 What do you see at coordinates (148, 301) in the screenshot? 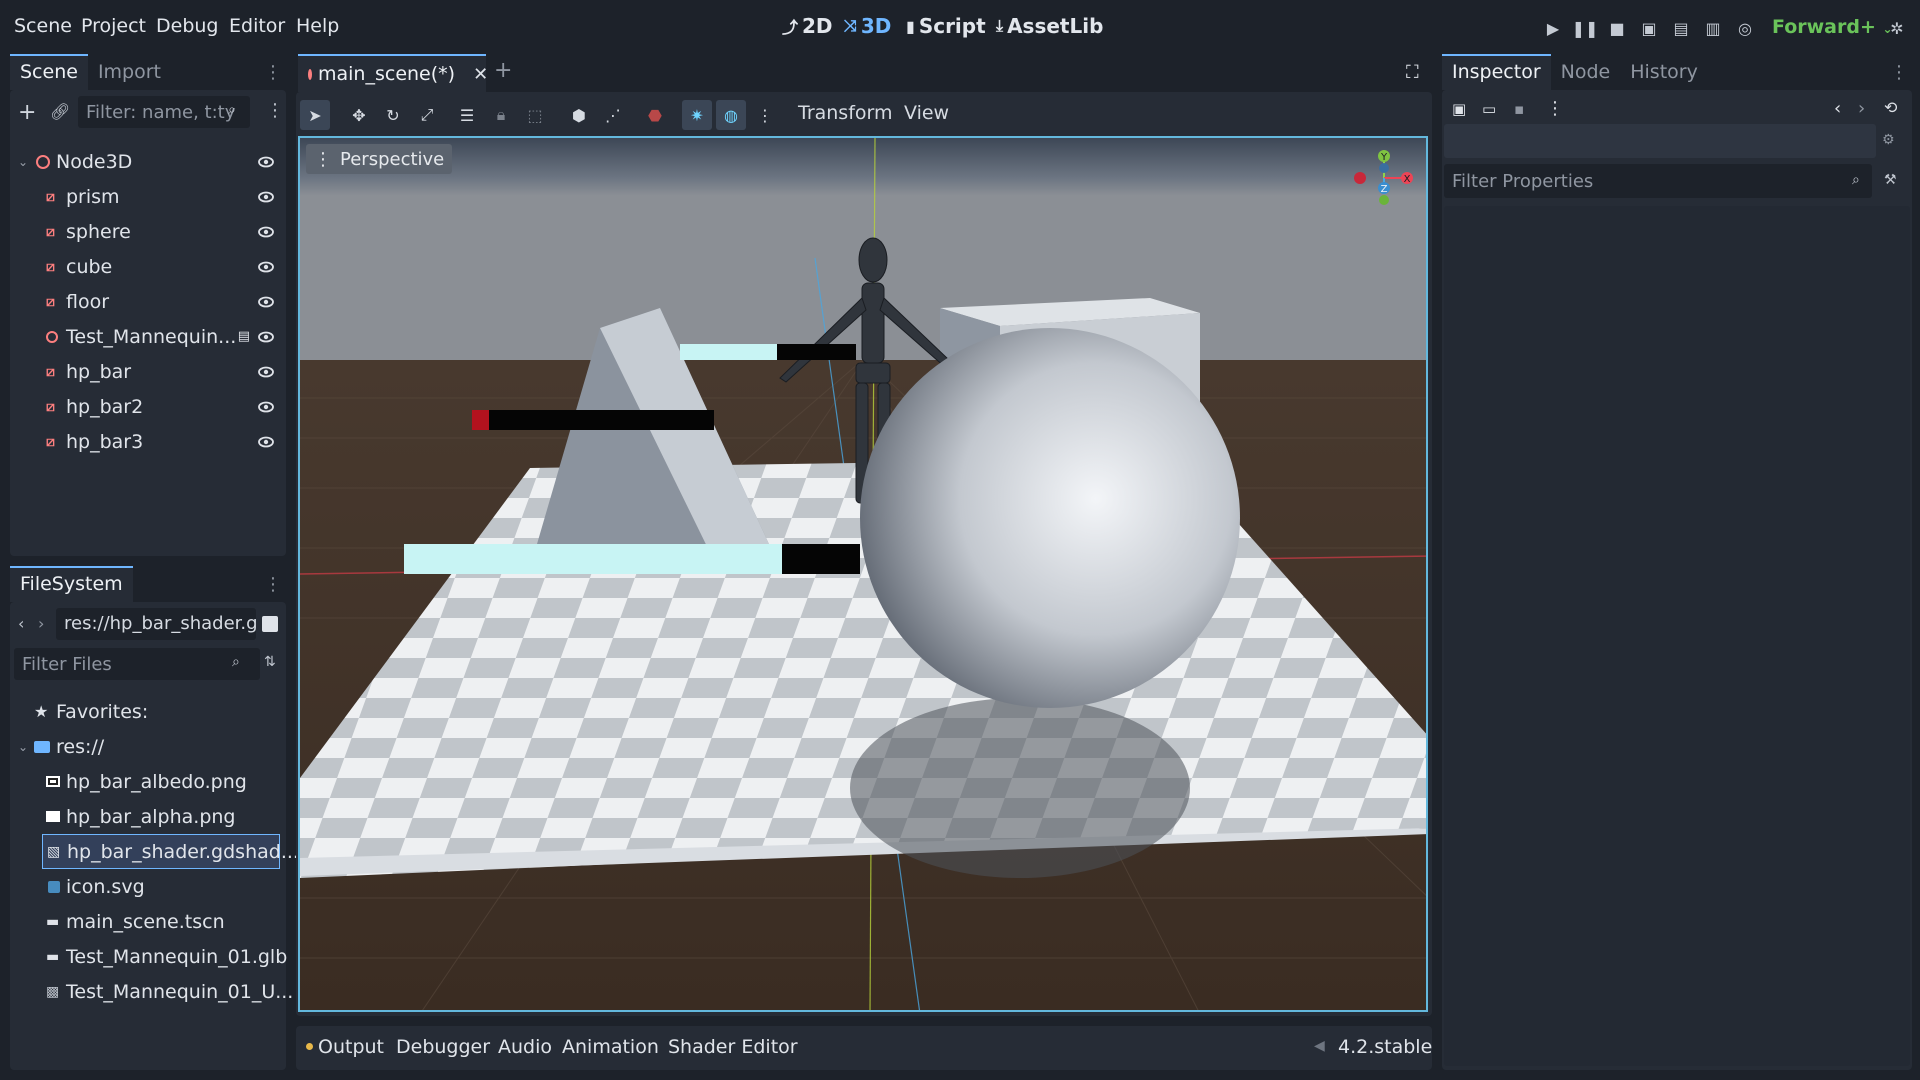
I see `tree-item-floor: ⧄ floor` at bounding box center [148, 301].